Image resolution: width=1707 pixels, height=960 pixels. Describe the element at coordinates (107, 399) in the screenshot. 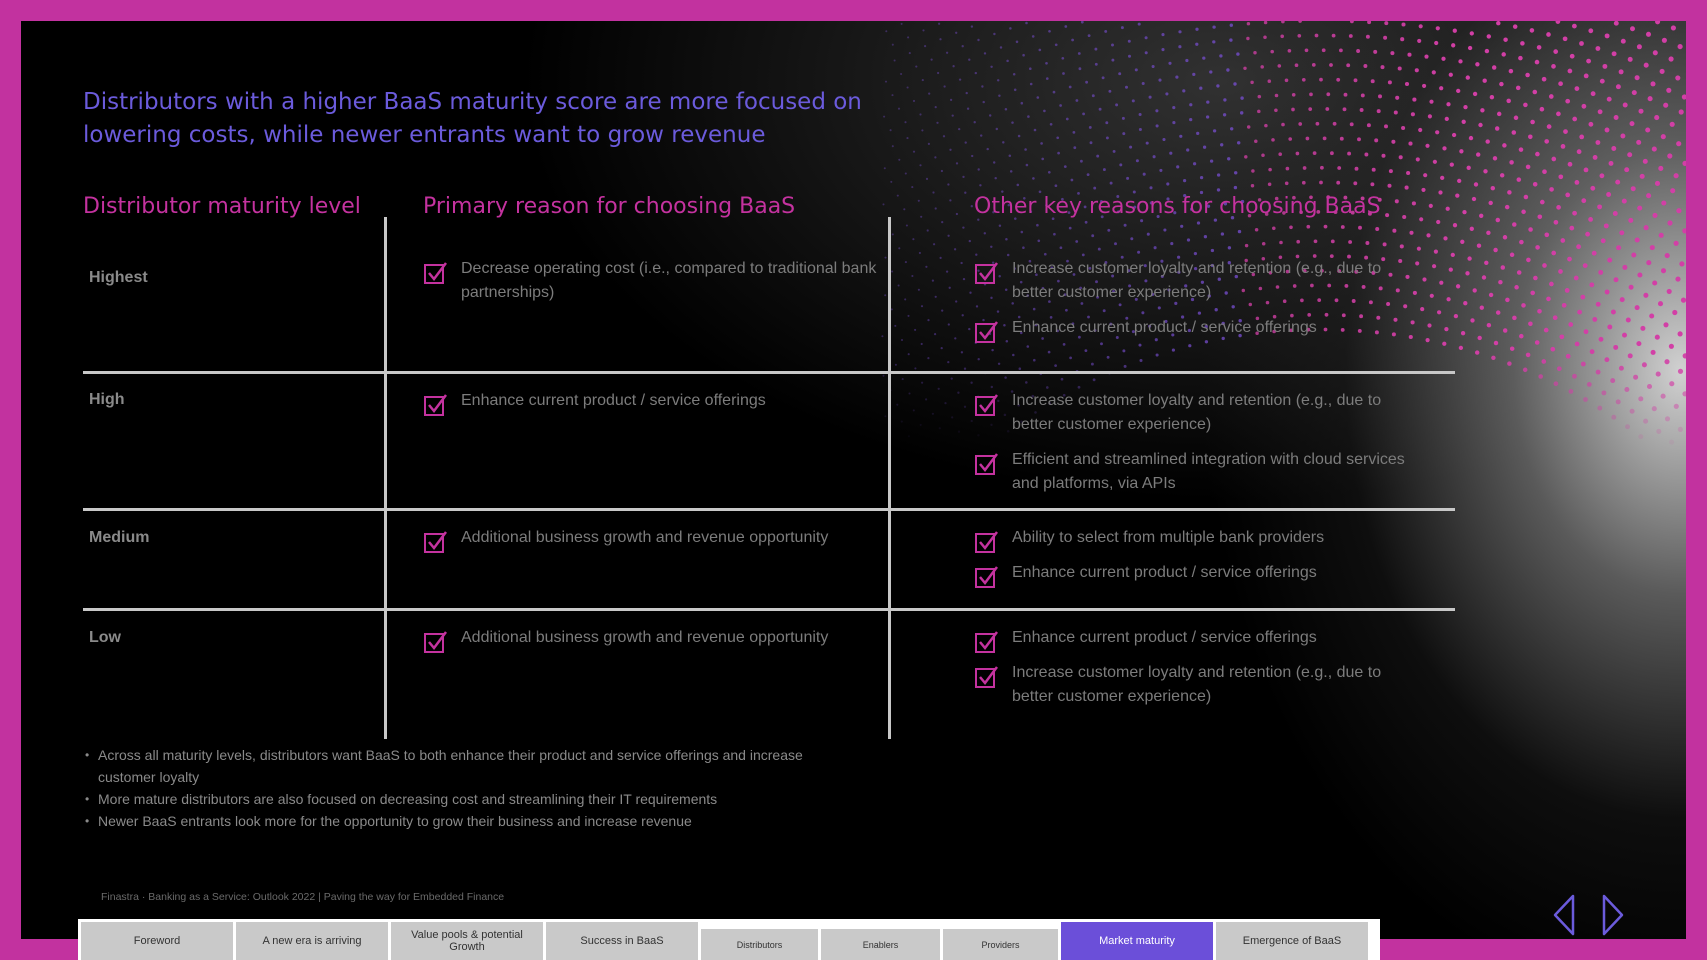

I see `maturity-level-high: High` at that location.